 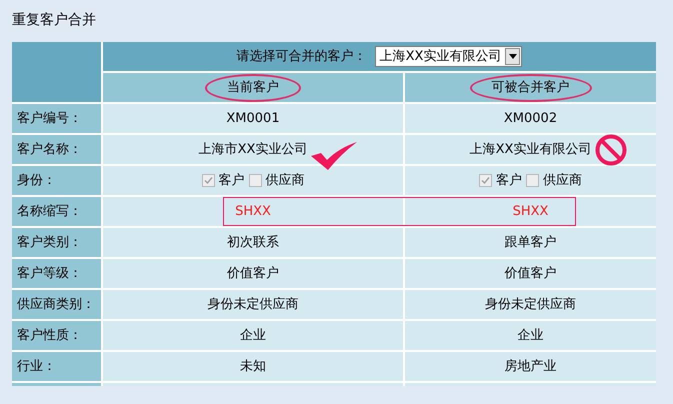 I want to click on table-cell: 初次联系, so click(x=253, y=242).